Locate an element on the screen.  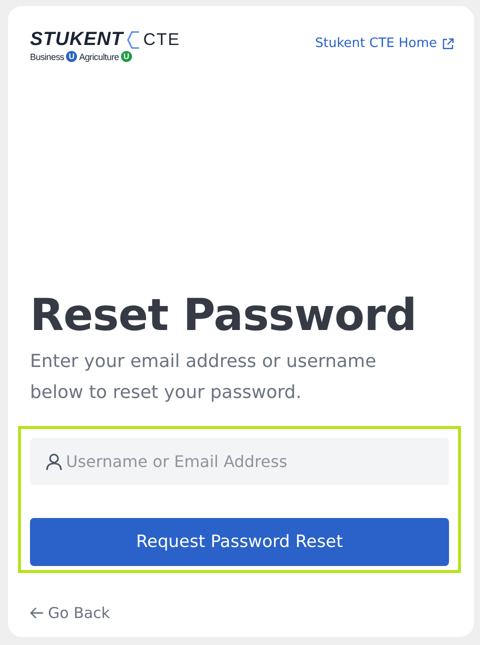
program-name: Business is located at coordinates (47, 57).